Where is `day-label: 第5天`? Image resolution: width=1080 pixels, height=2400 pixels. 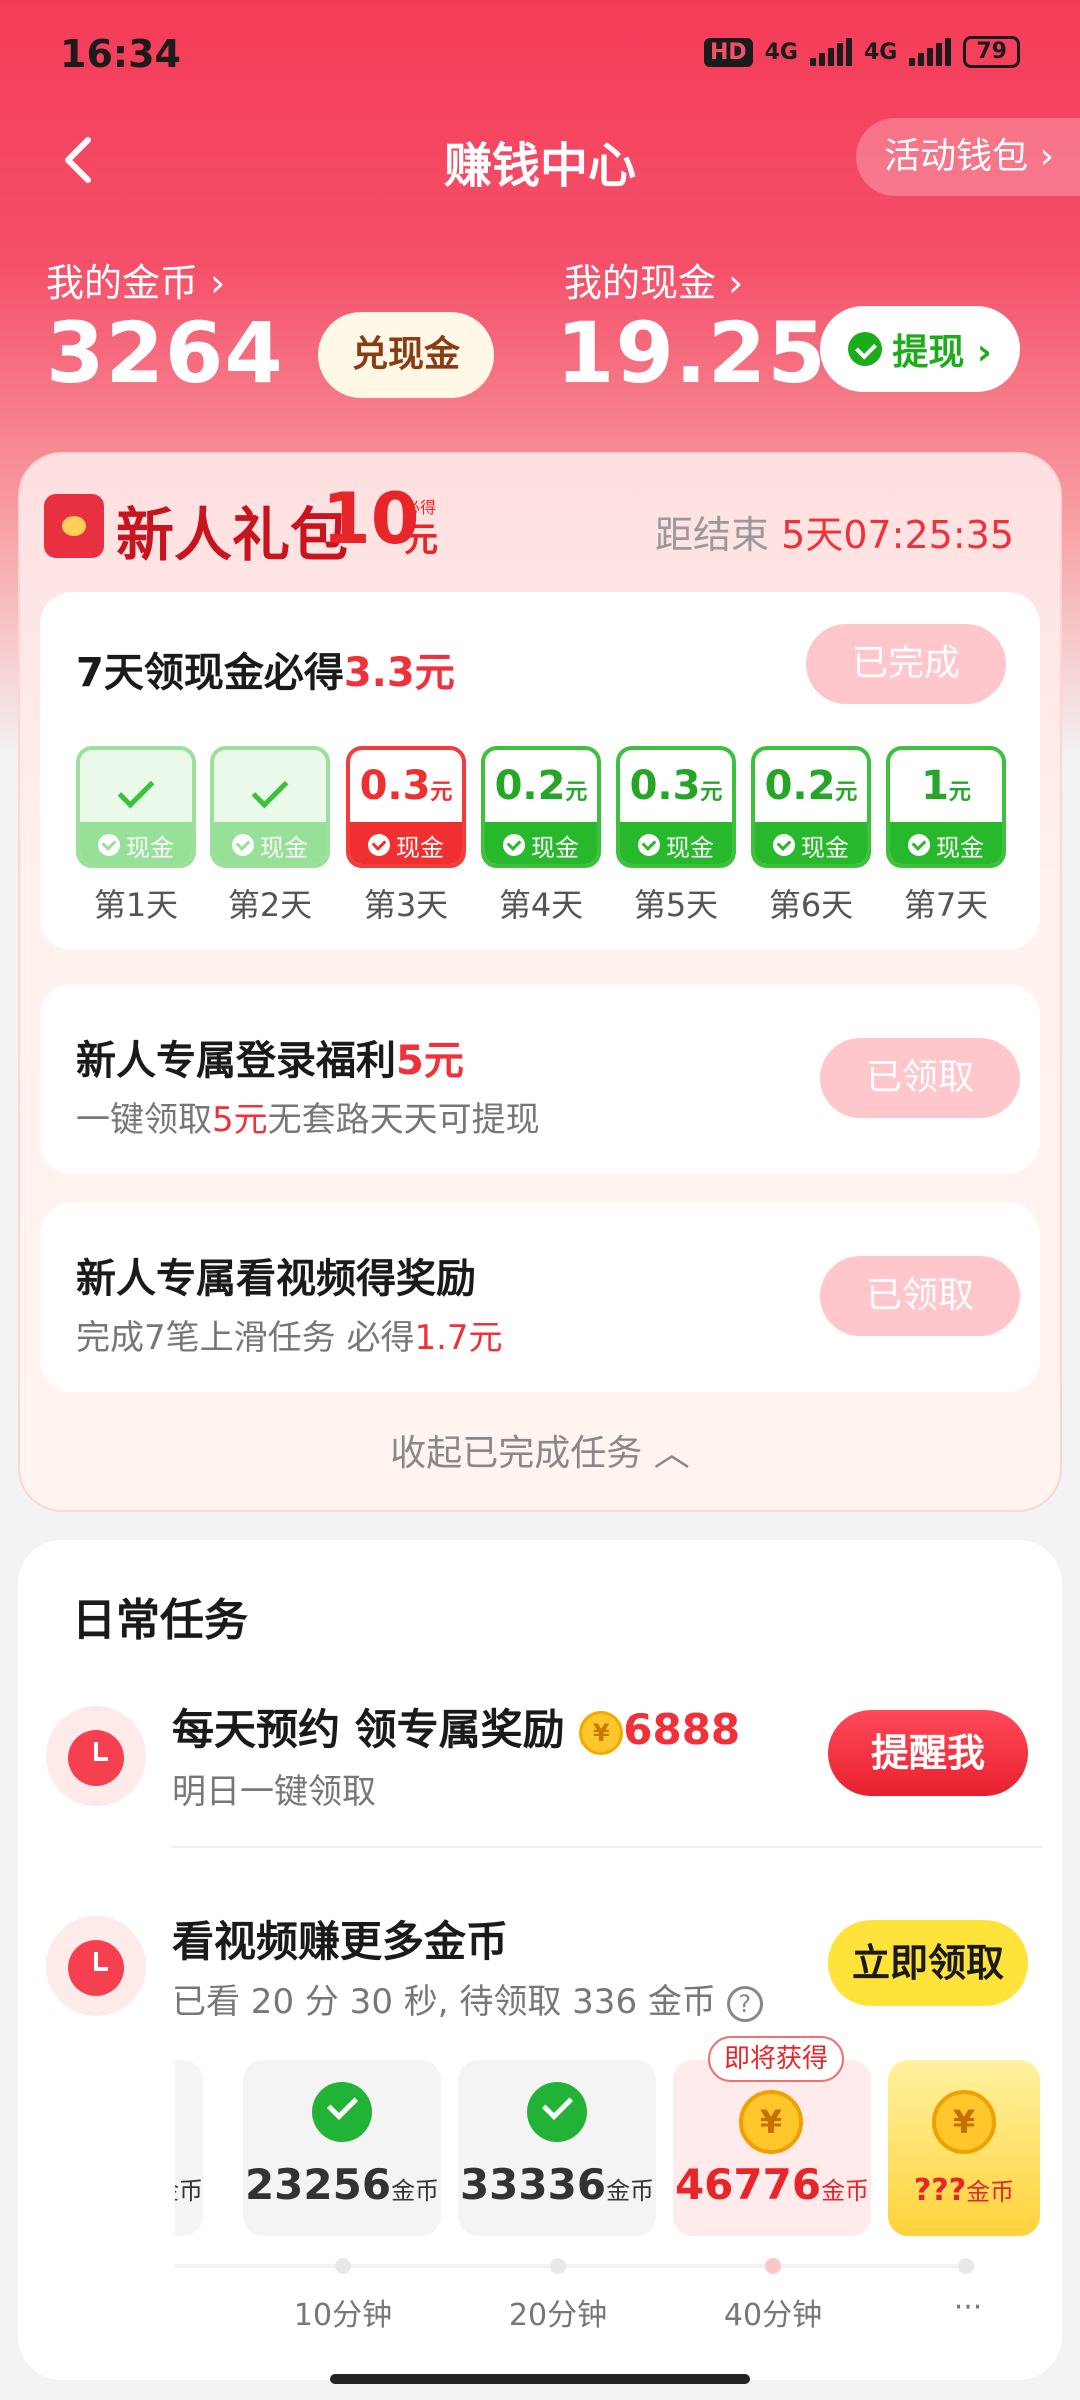
day-label: 第5天 is located at coordinates (676, 905).